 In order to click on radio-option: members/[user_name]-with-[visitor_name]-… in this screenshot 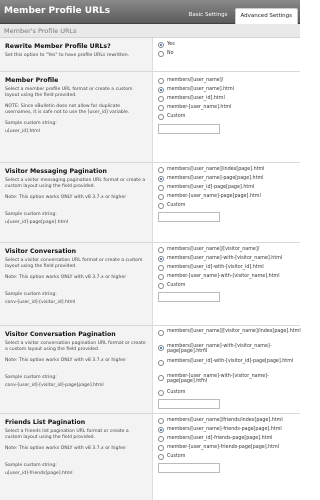, I will do `click(229, 351)`.